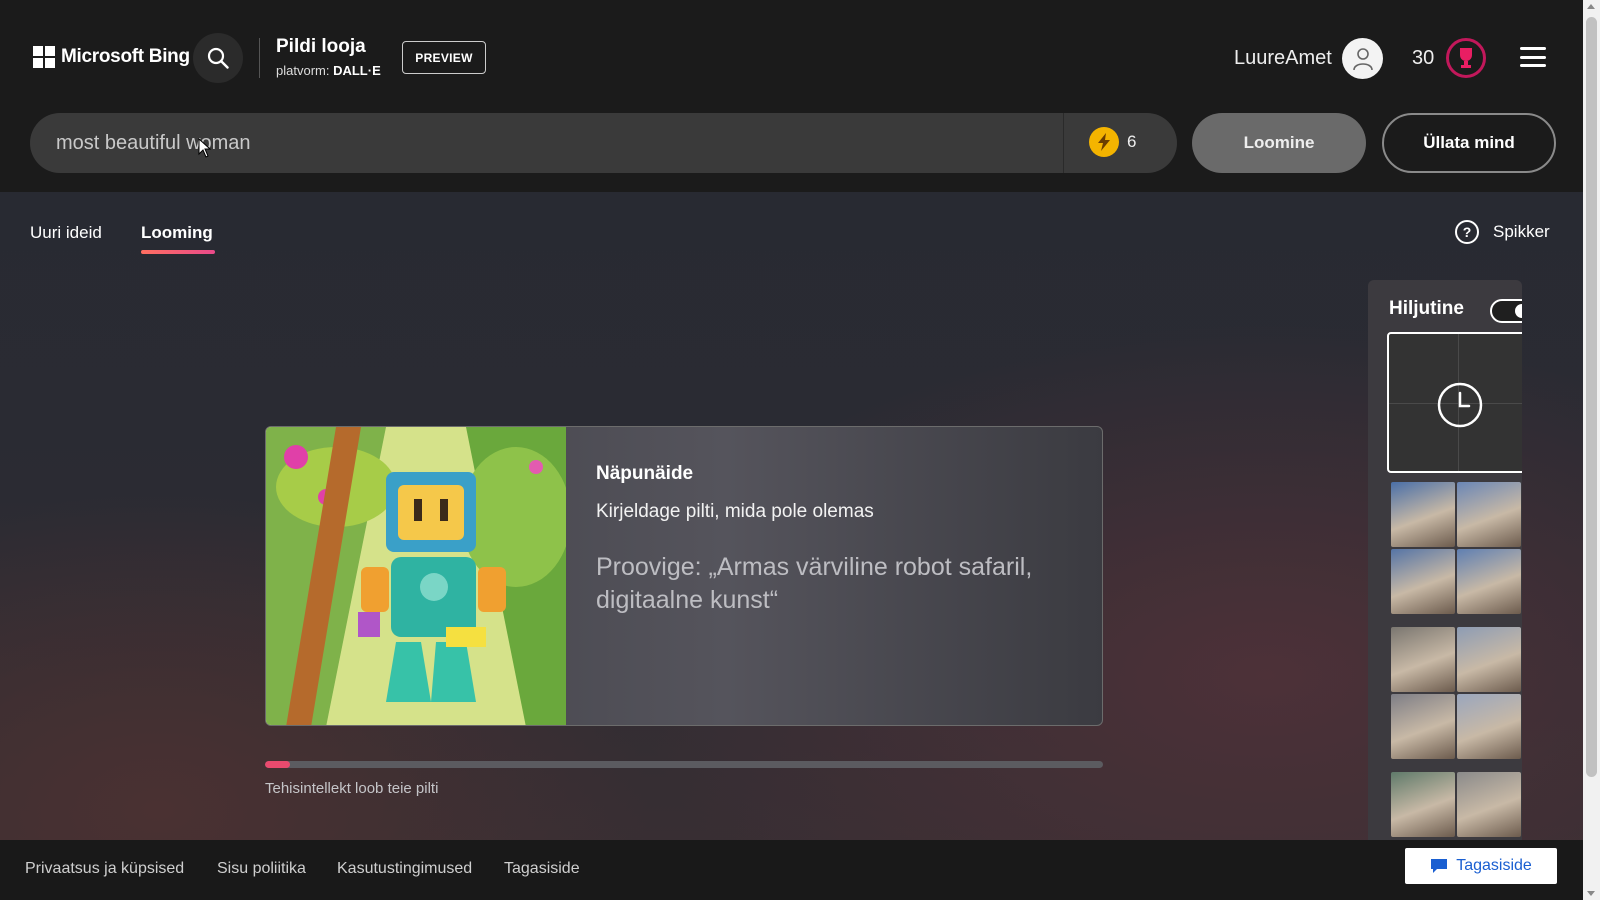  What do you see at coordinates (1426, 308) in the screenshot?
I see `recent-title: Hiljutine` at bounding box center [1426, 308].